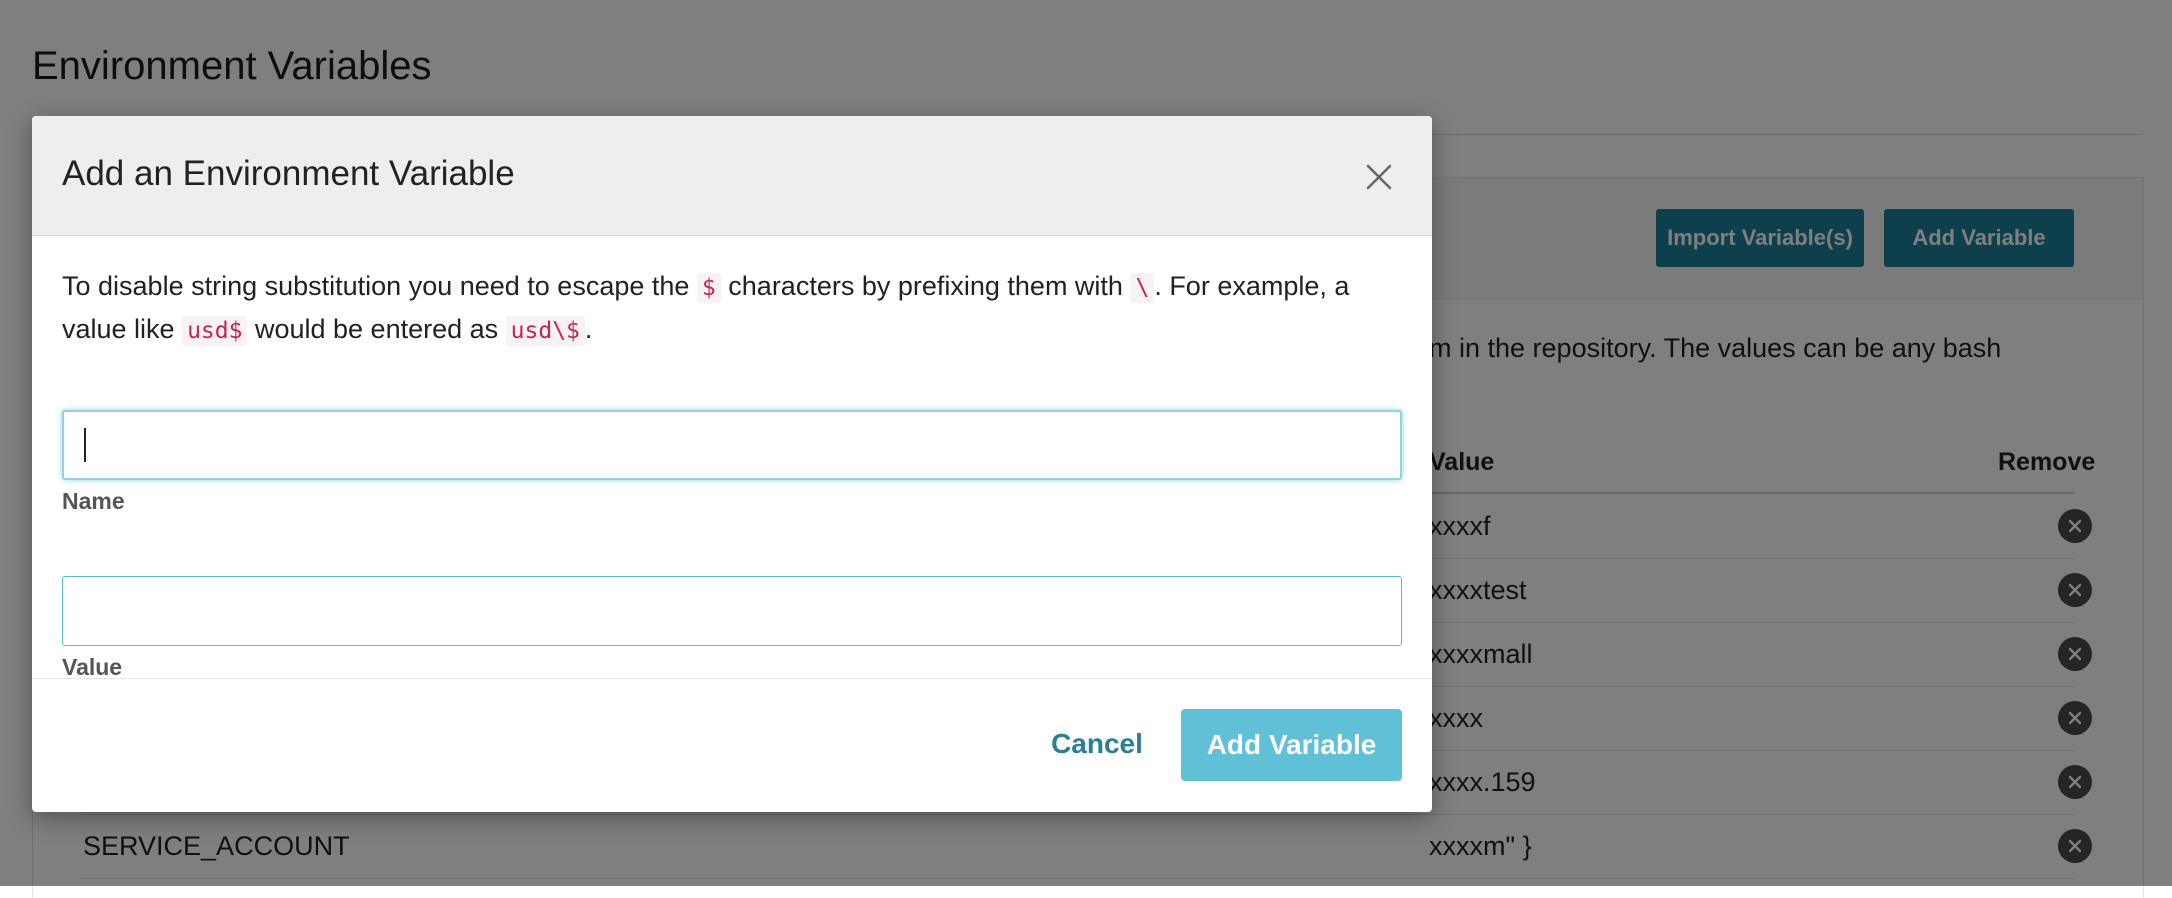 The height and width of the screenshot is (898, 2172). What do you see at coordinates (1379, 177) in the screenshot?
I see `close-icon` at bounding box center [1379, 177].